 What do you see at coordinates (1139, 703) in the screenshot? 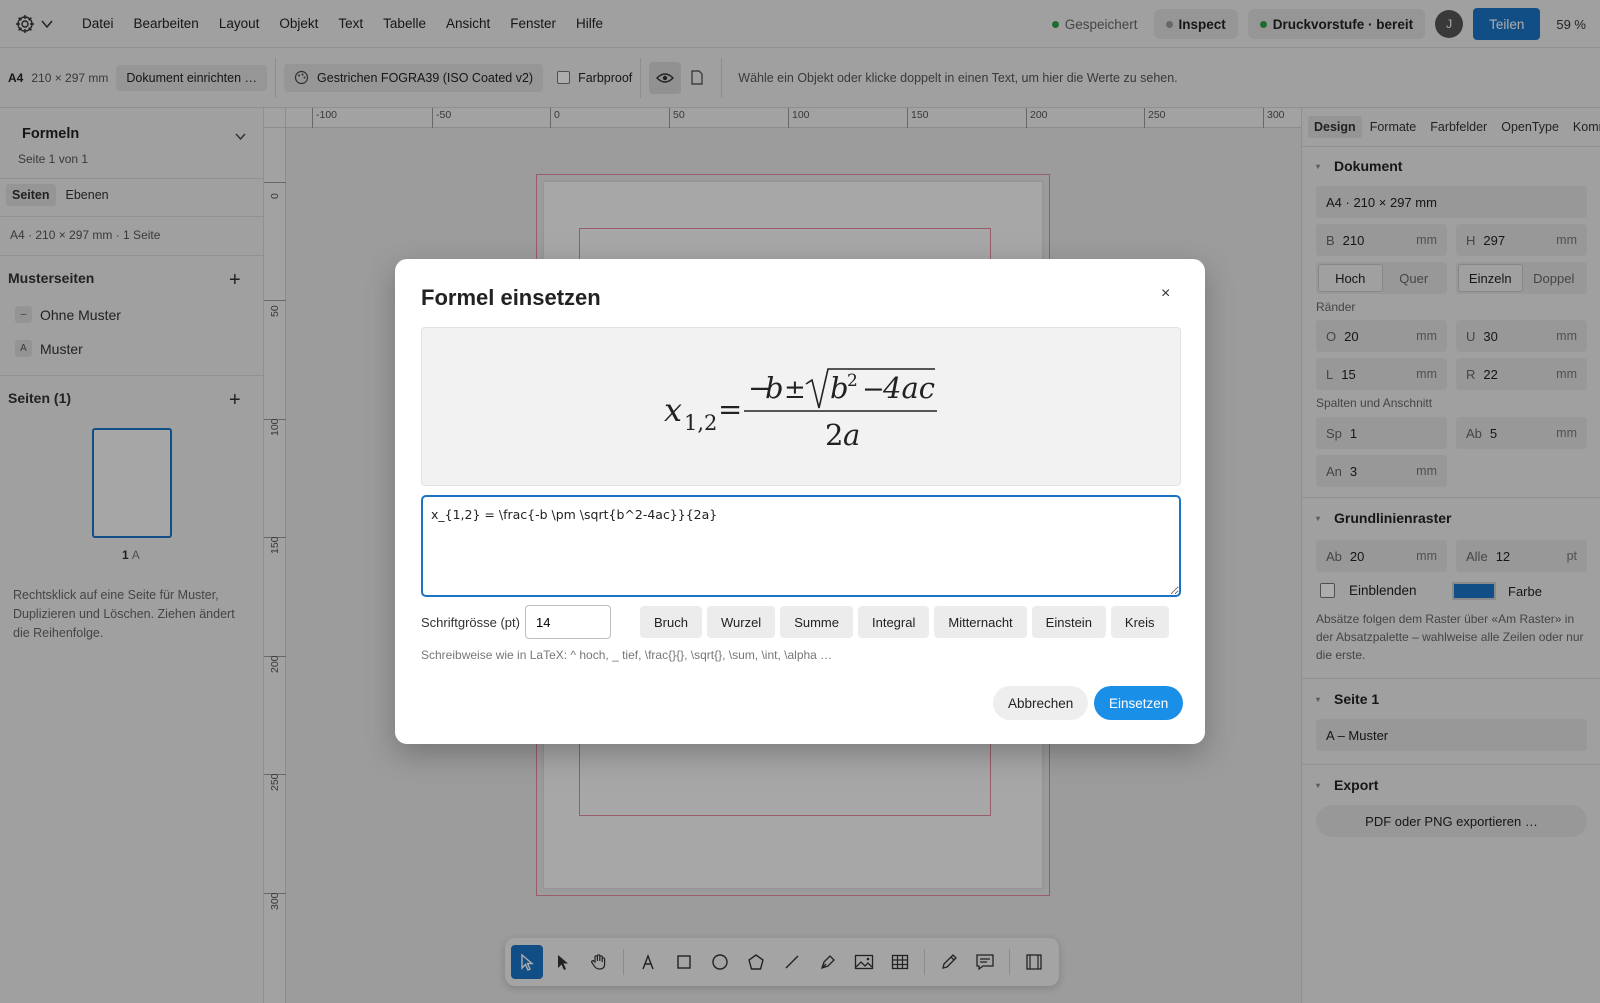
I see `insert-button: Einsetzen` at bounding box center [1139, 703].